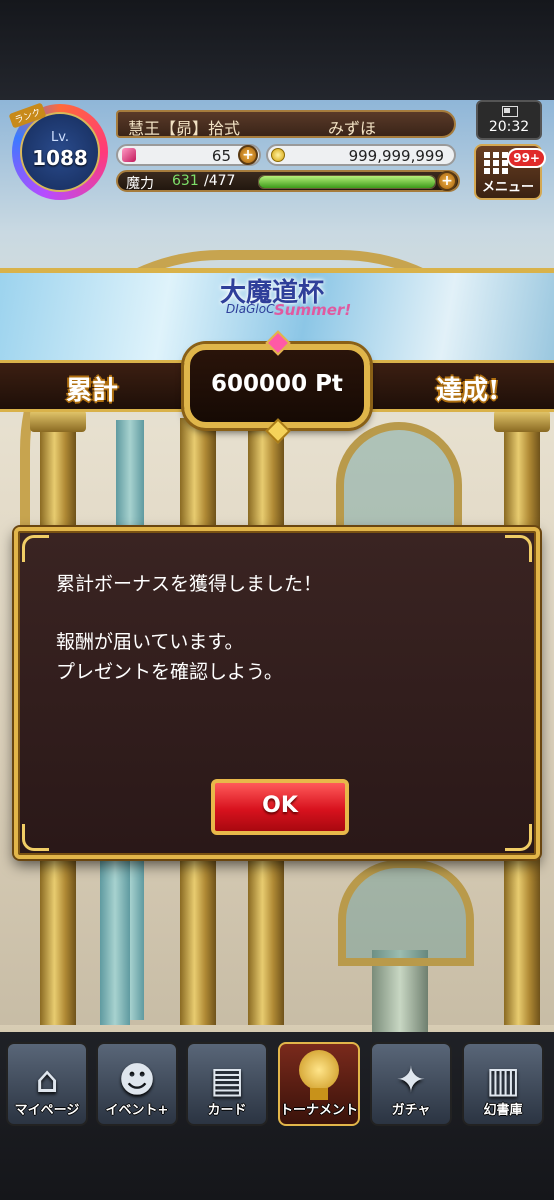 This screenshot has width=554, height=1200. Describe the element at coordinates (526, 158) in the screenshot. I see `menu-badge: 99+` at that location.